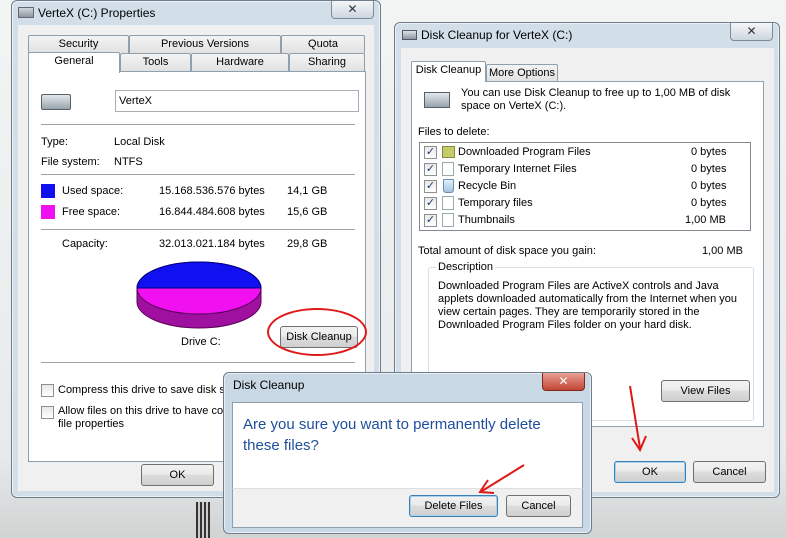 This screenshot has height=538, width=786. What do you see at coordinates (199, 275) in the screenshot?
I see `pie-used-slice` at bounding box center [199, 275].